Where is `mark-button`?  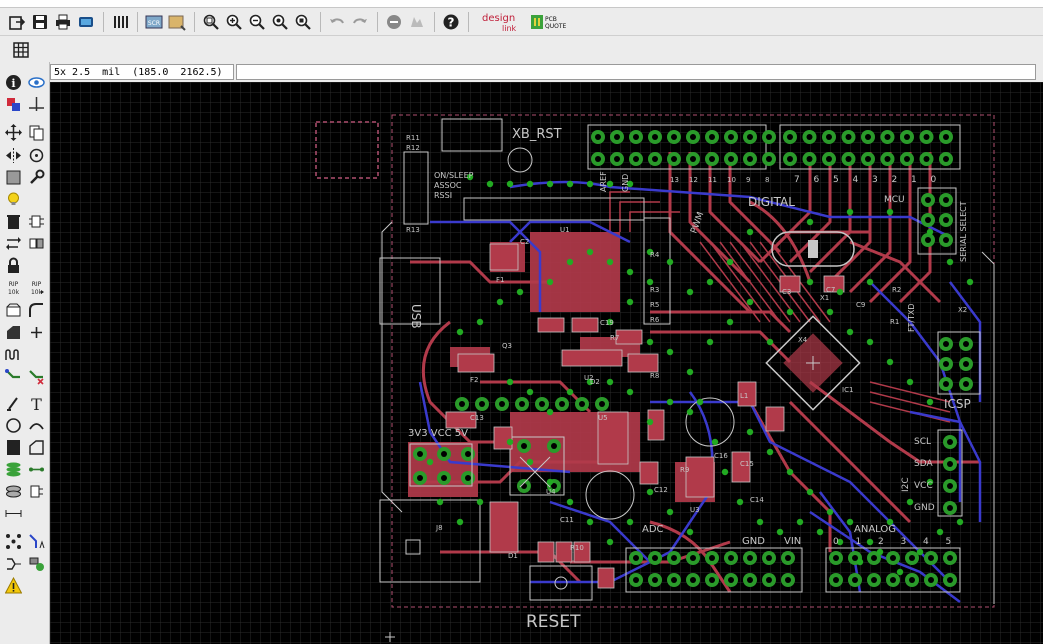 mark-button is located at coordinates (36, 104).